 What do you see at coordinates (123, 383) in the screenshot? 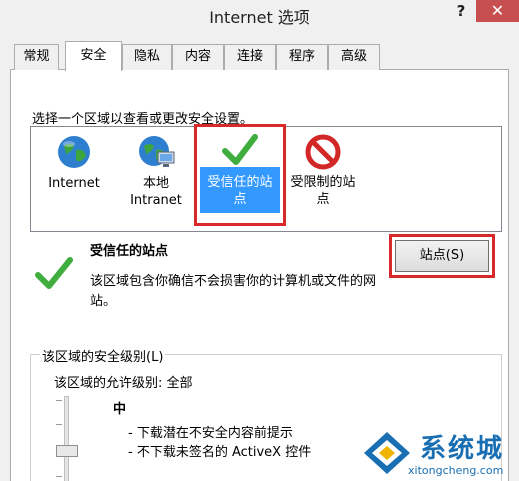
I see `allowed-levels: 该区域的允许级别: 全部` at bounding box center [123, 383].